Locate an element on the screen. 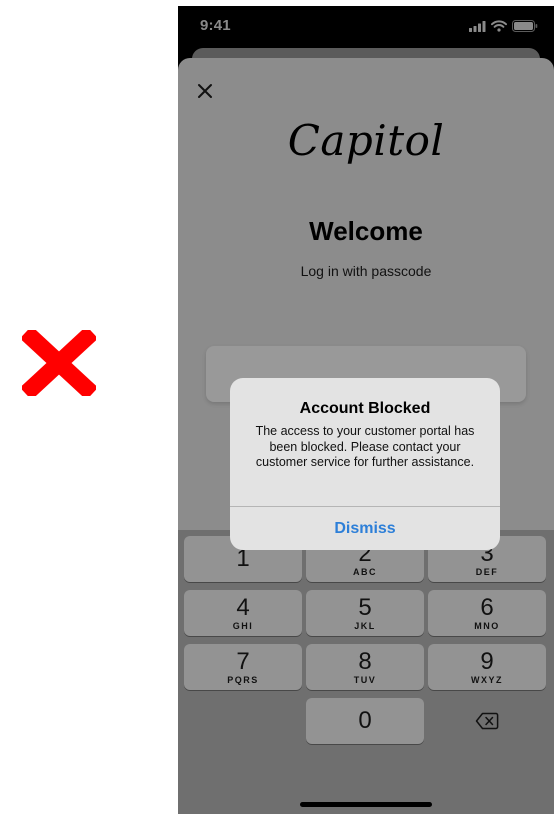 This screenshot has height=814, width=554. key-letters: PQRS is located at coordinates (243, 679).